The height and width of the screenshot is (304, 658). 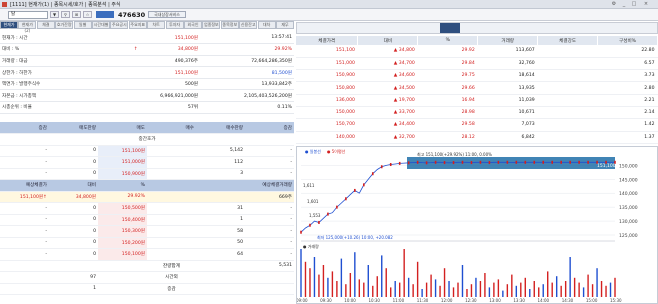 What do you see at coordinates (624, 4) in the screenshot?
I see `minimize-icon: _` at bounding box center [624, 4].